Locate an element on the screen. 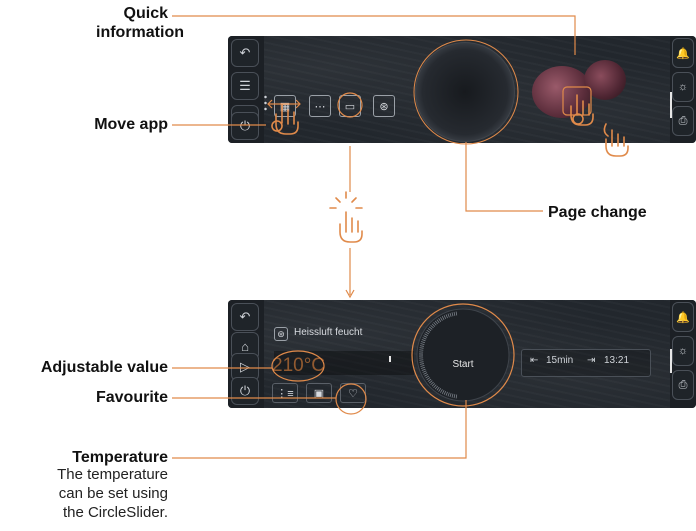 Image resolution: width=696 pixels, height=531 pixels. leader-quick-information is located at coordinates (374, 35).